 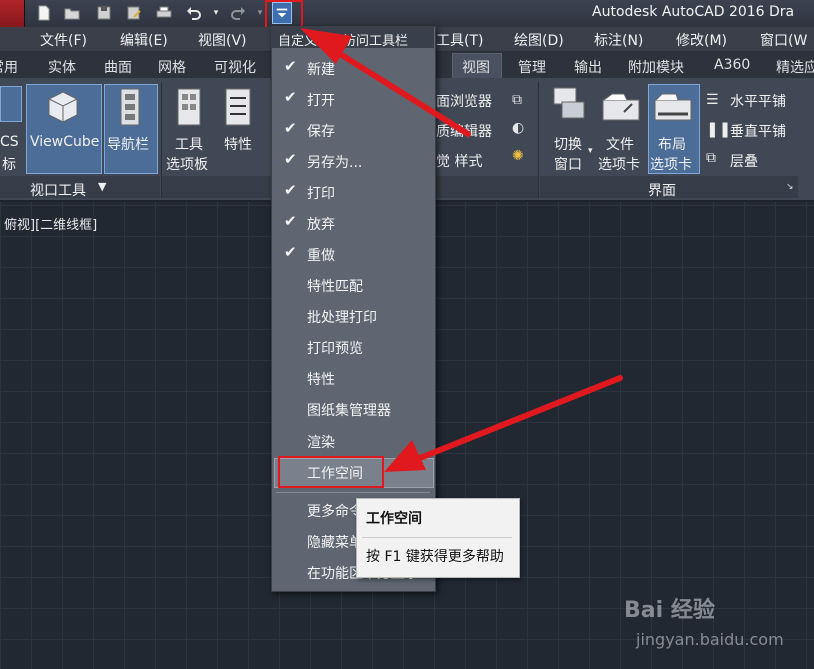 What do you see at coordinates (520, 418) in the screenshot?
I see `arrow-to-workspace-line` at bounding box center [520, 418].